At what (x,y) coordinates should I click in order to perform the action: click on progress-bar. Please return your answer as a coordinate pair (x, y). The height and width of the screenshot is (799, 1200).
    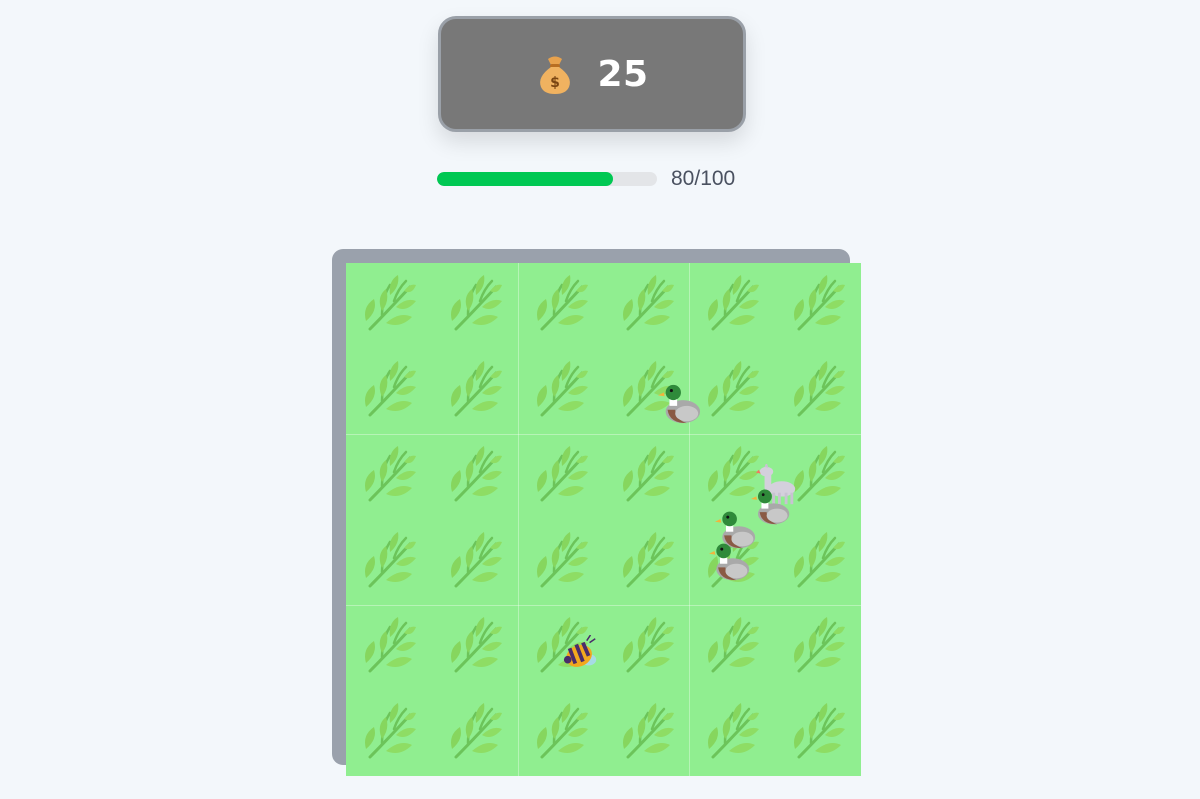
    Looking at the image, I should click on (547, 179).